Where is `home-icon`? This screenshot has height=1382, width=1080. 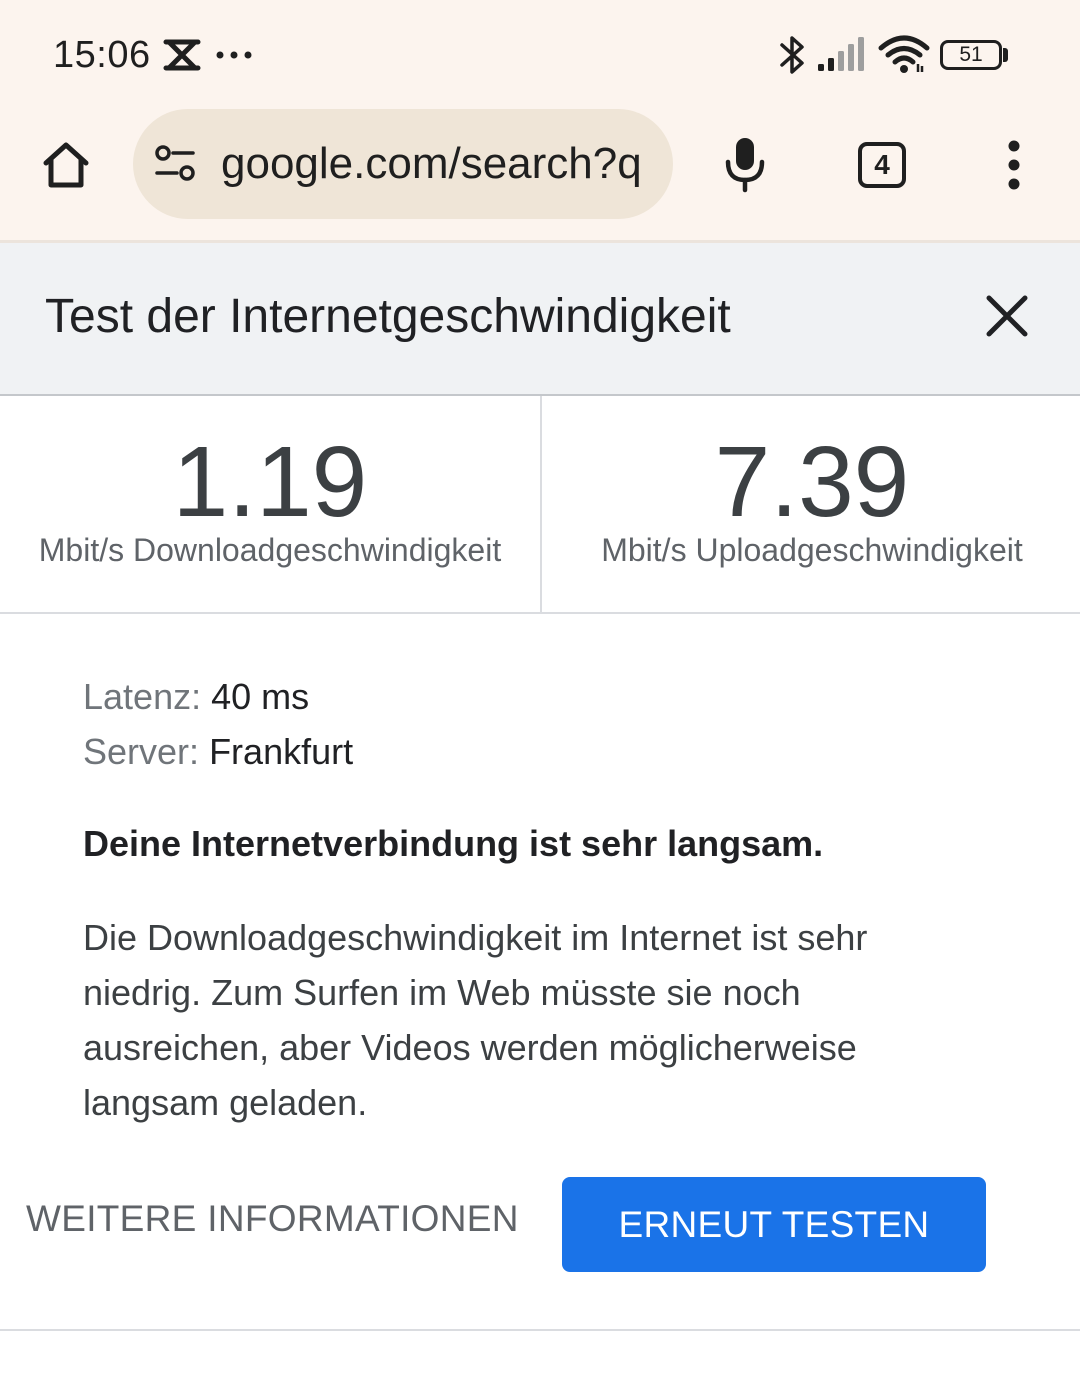 home-icon is located at coordinates (66, 165).